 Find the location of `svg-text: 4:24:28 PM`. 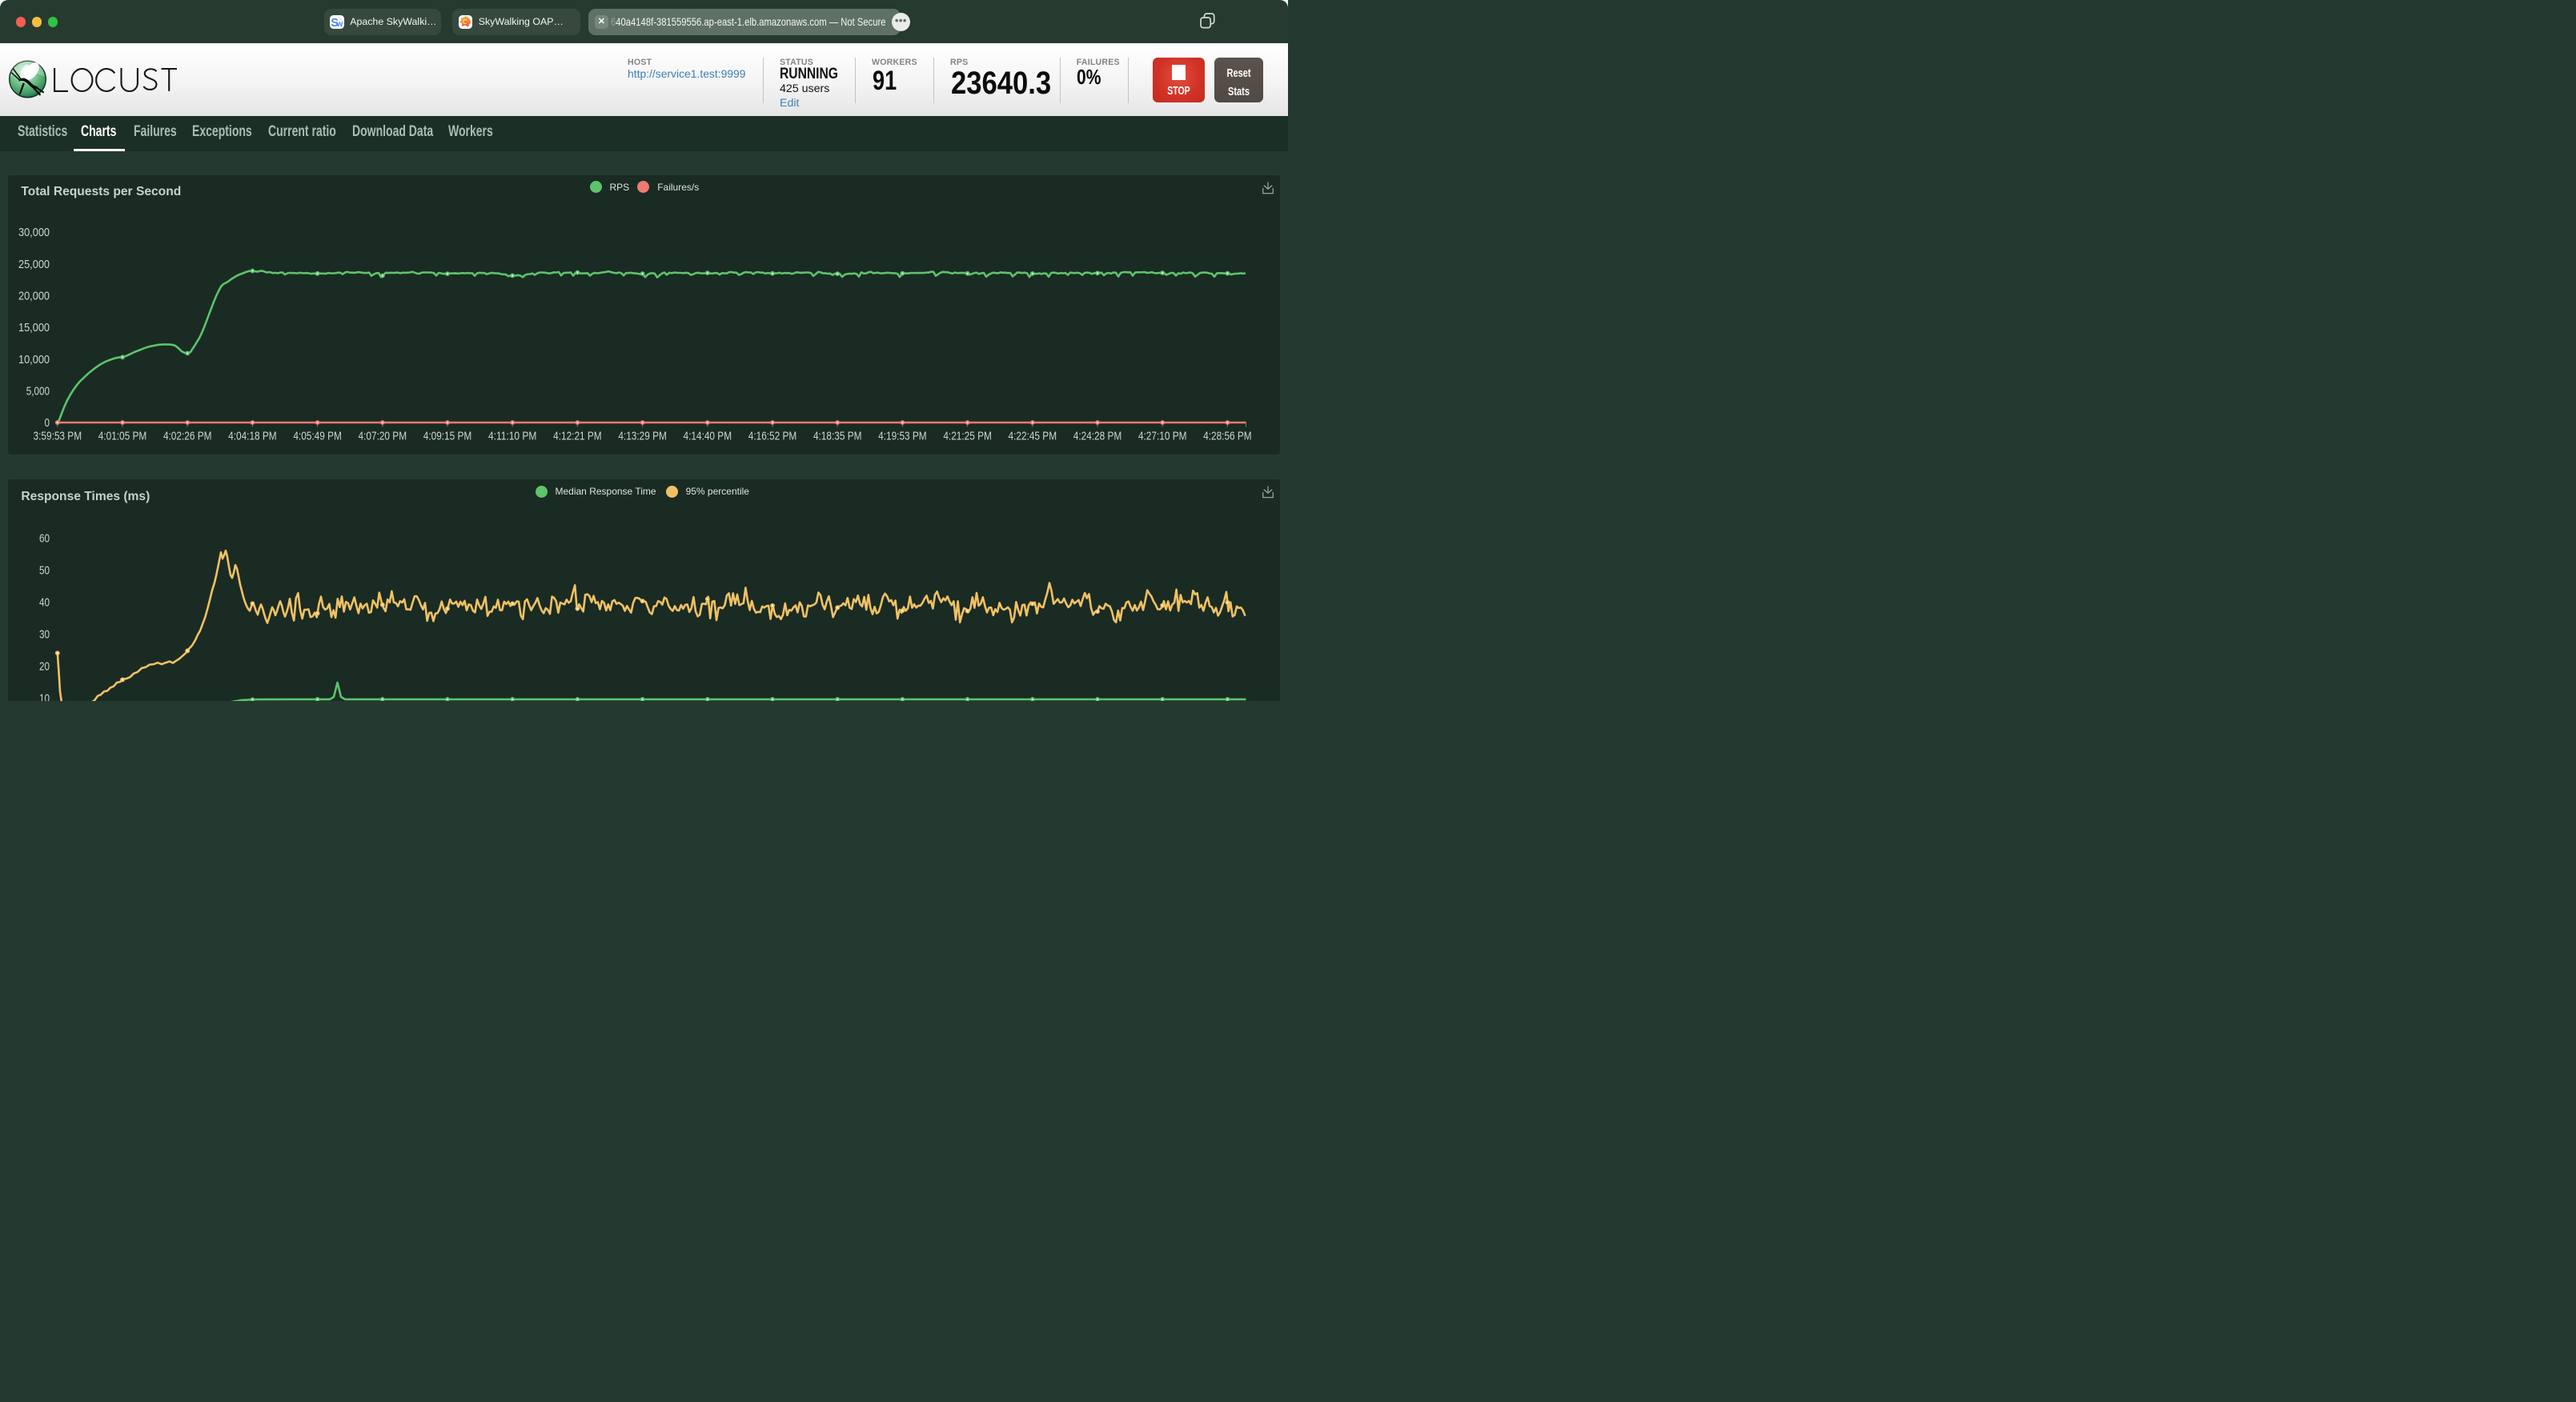

svg-text: 4:24:28 PM is located at coordinates (1097, 437).